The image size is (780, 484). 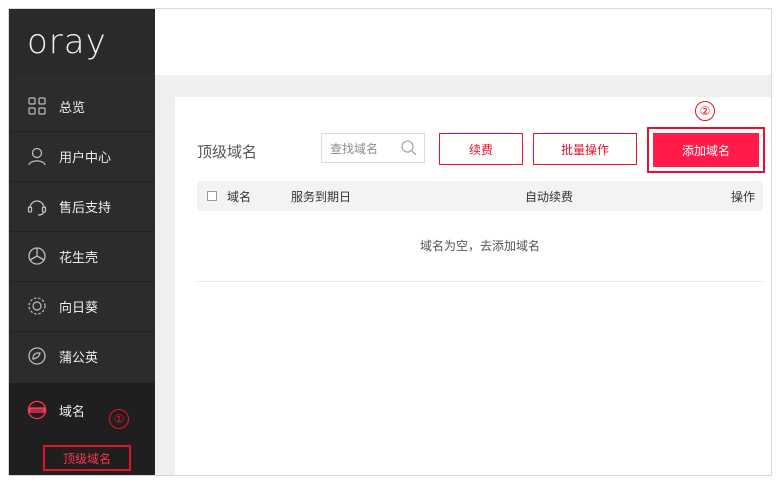 What do you see at coordinates (119, 419) in the screenshot?
I see `annotation-marker-1: ①` at bounding box center [119, 419].